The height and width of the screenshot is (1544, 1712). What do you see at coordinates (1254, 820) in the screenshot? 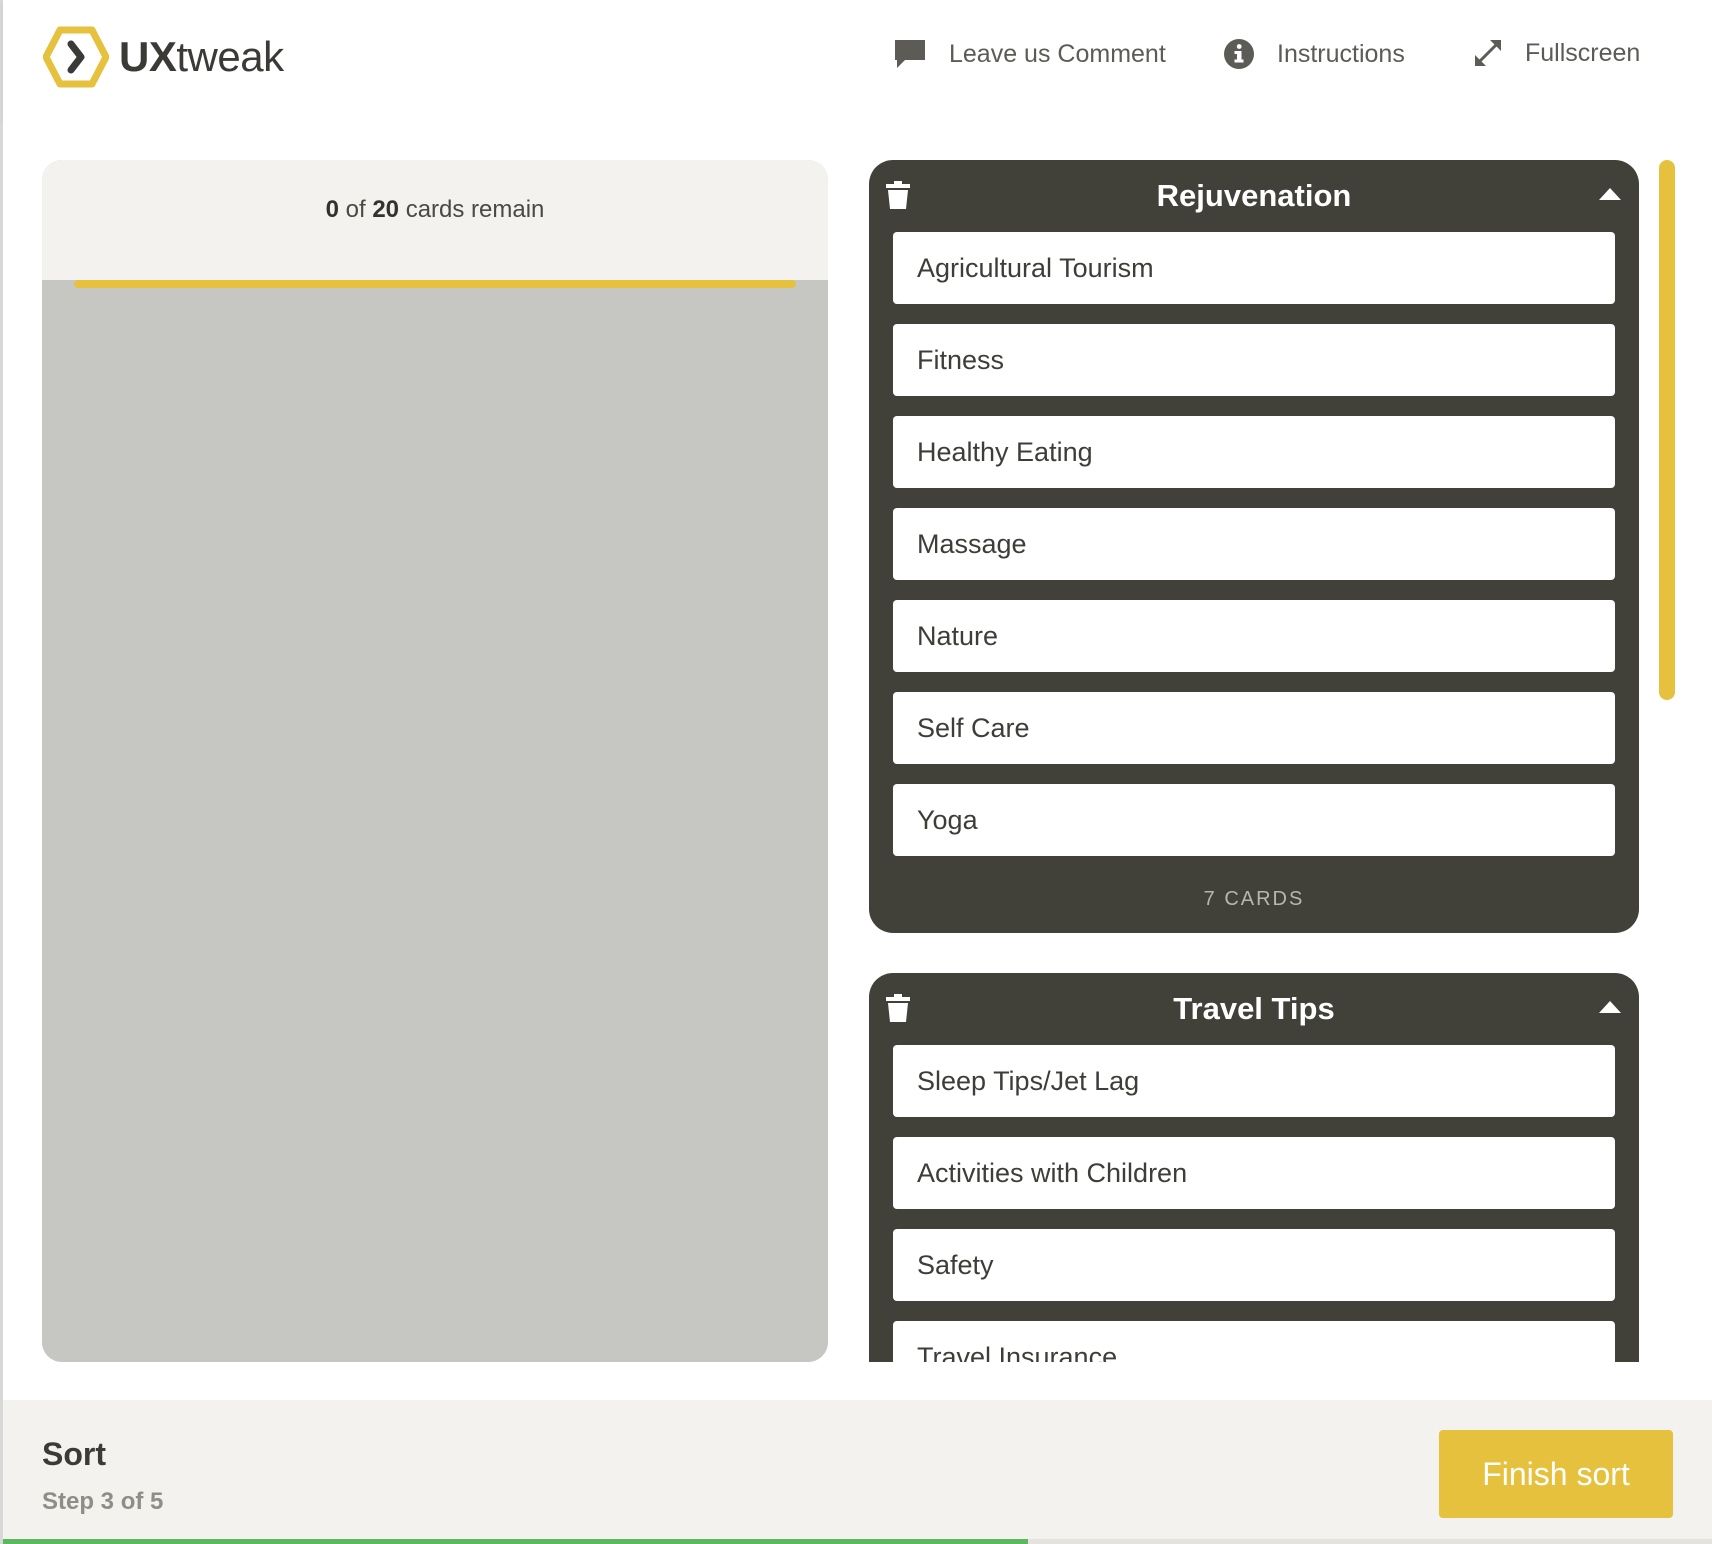
I see `sorted-card: Yoga` at bounding box center [1254, 820].